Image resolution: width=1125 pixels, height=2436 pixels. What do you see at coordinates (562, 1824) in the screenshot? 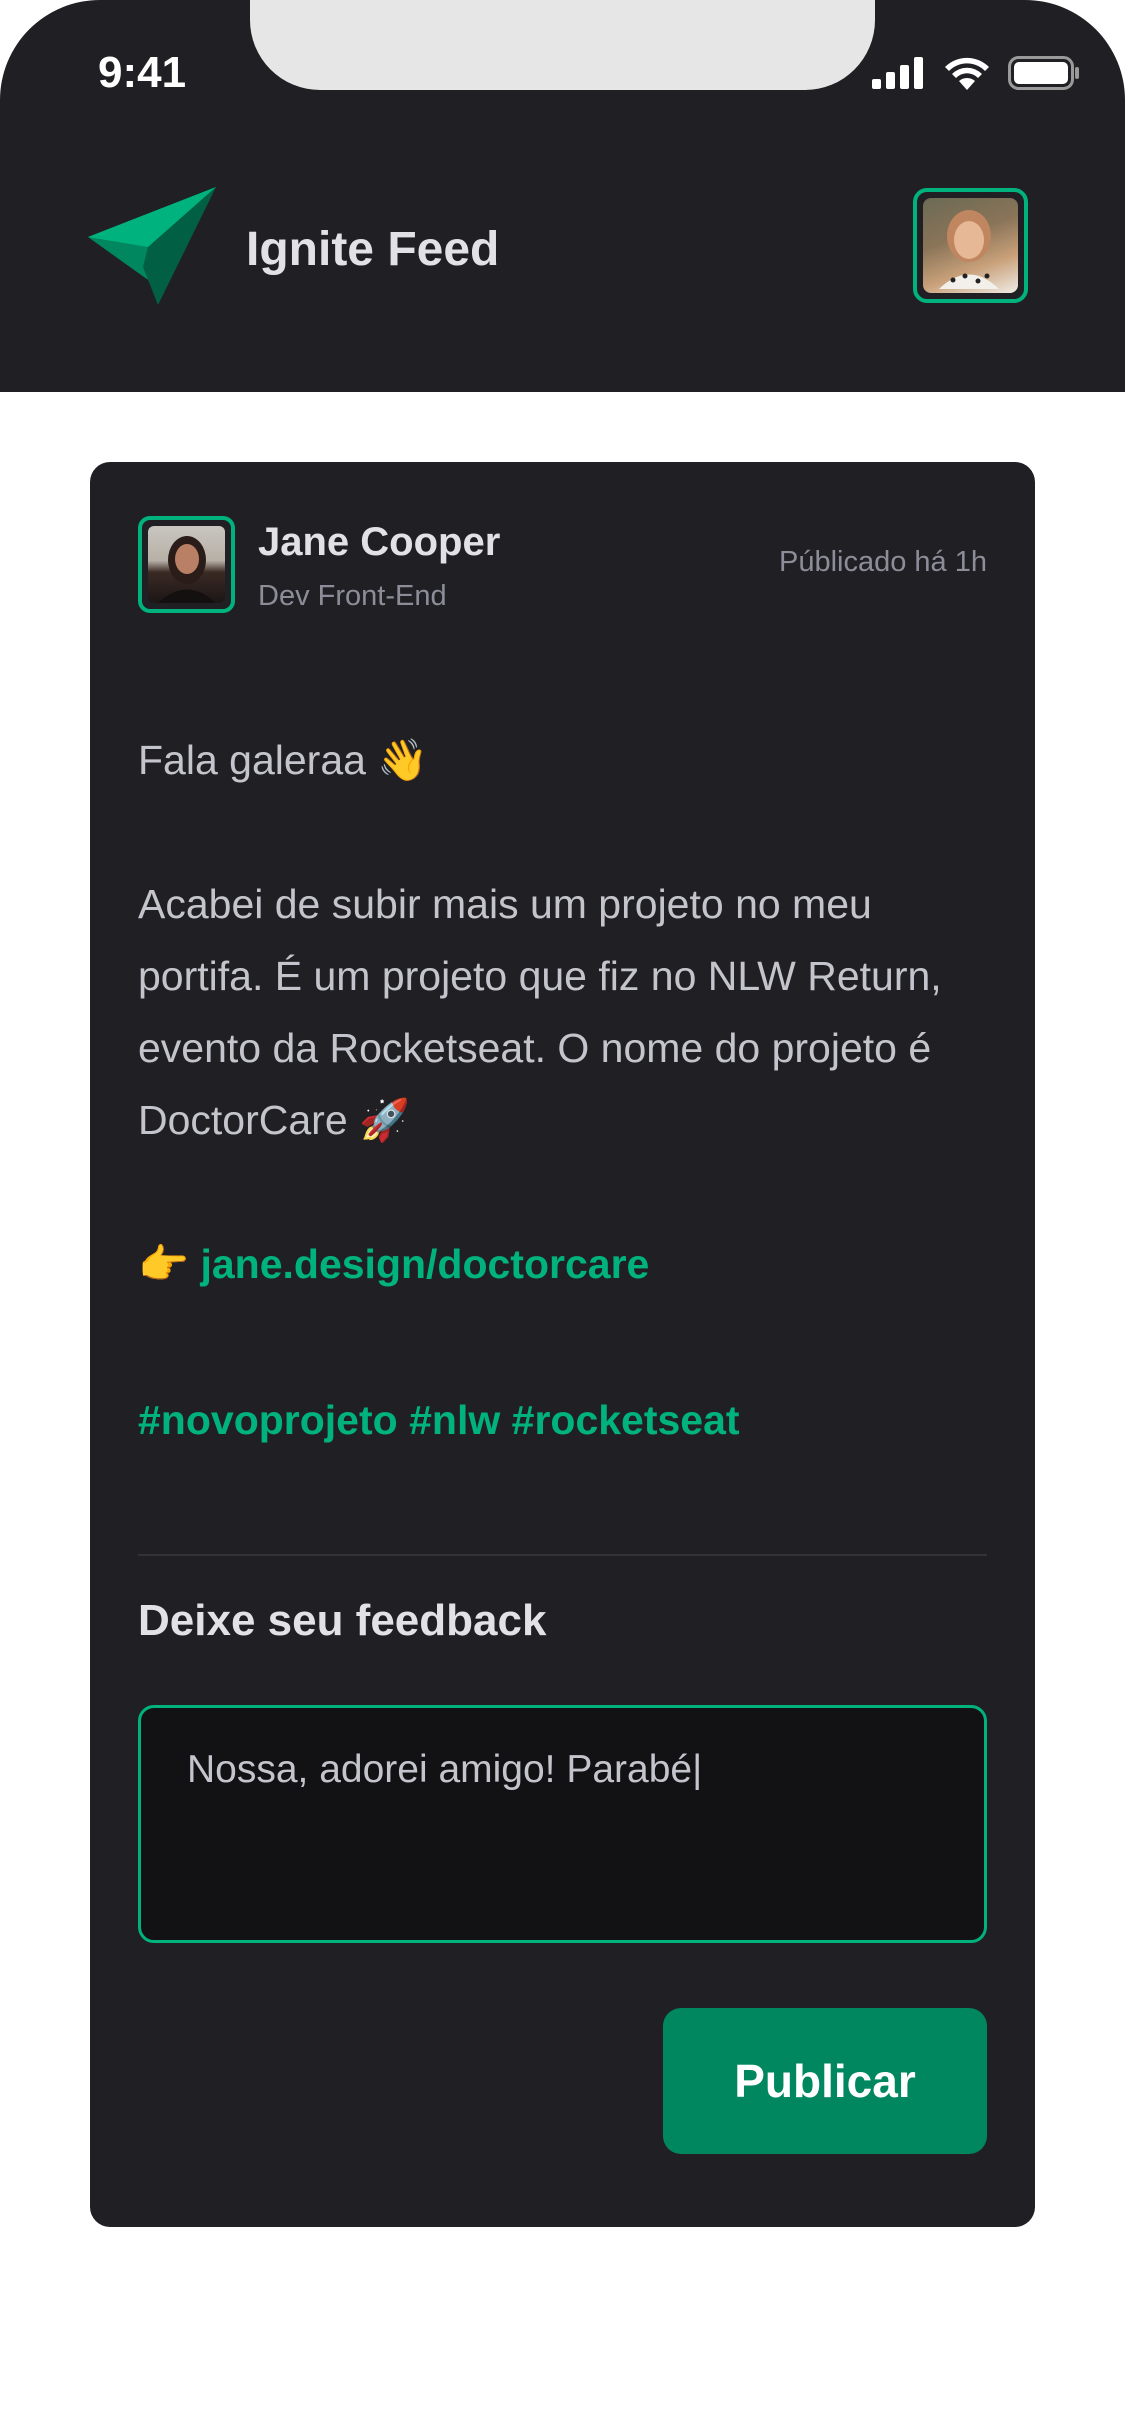
I see `feedback-textarea: Nossa, adorei amigo! Parabé|` at bounding box center [562, 1824].